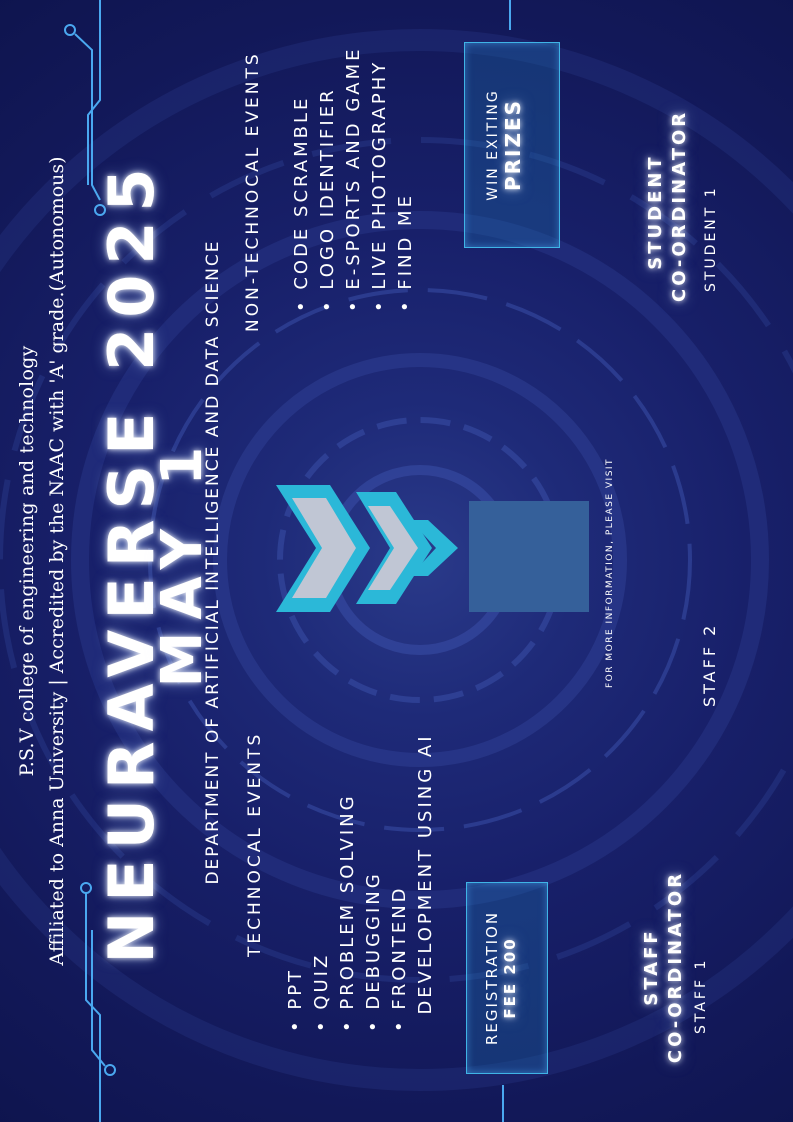  I want to click on list-item: • LIVE PHOTOGRAPHY, so click(379, 185).